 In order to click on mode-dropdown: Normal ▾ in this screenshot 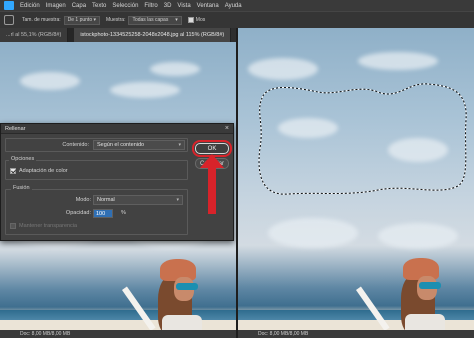, I will do `click(138, 200)`.